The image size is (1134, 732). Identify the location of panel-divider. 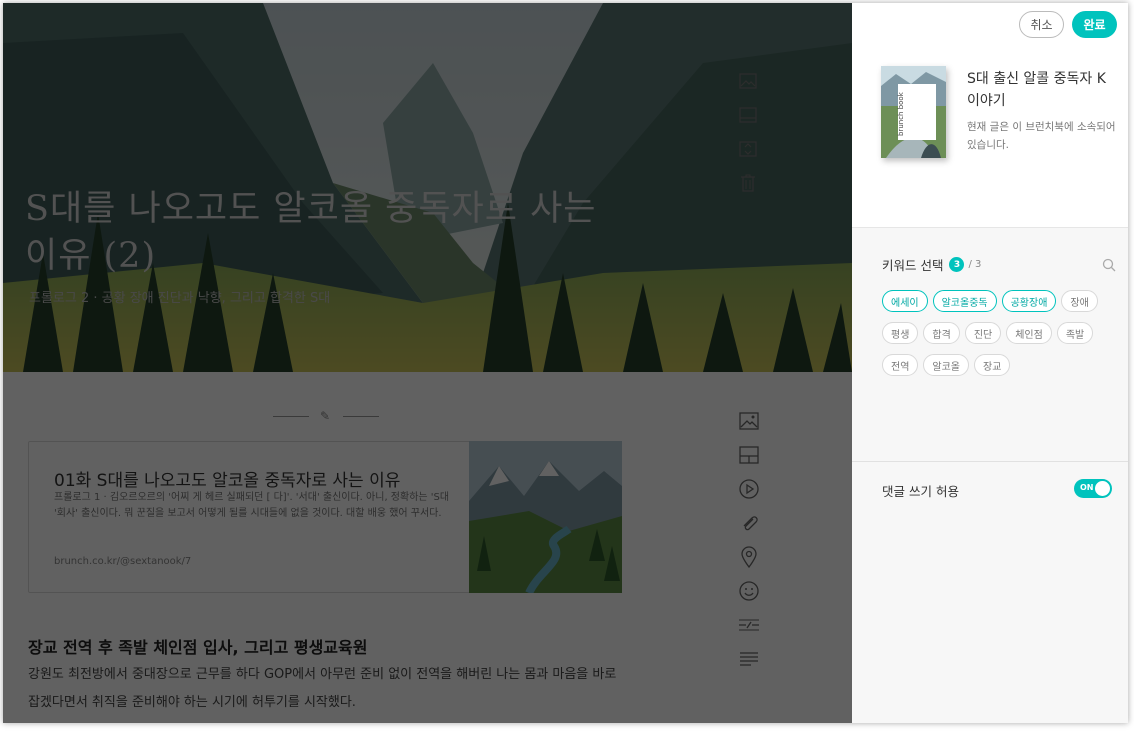
(990, 461).